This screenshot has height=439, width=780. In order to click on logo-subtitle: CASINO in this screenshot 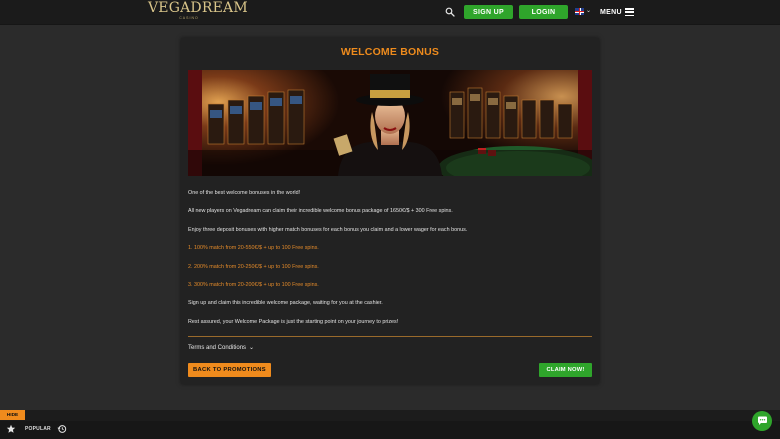, I will do `click(189, 18)`.